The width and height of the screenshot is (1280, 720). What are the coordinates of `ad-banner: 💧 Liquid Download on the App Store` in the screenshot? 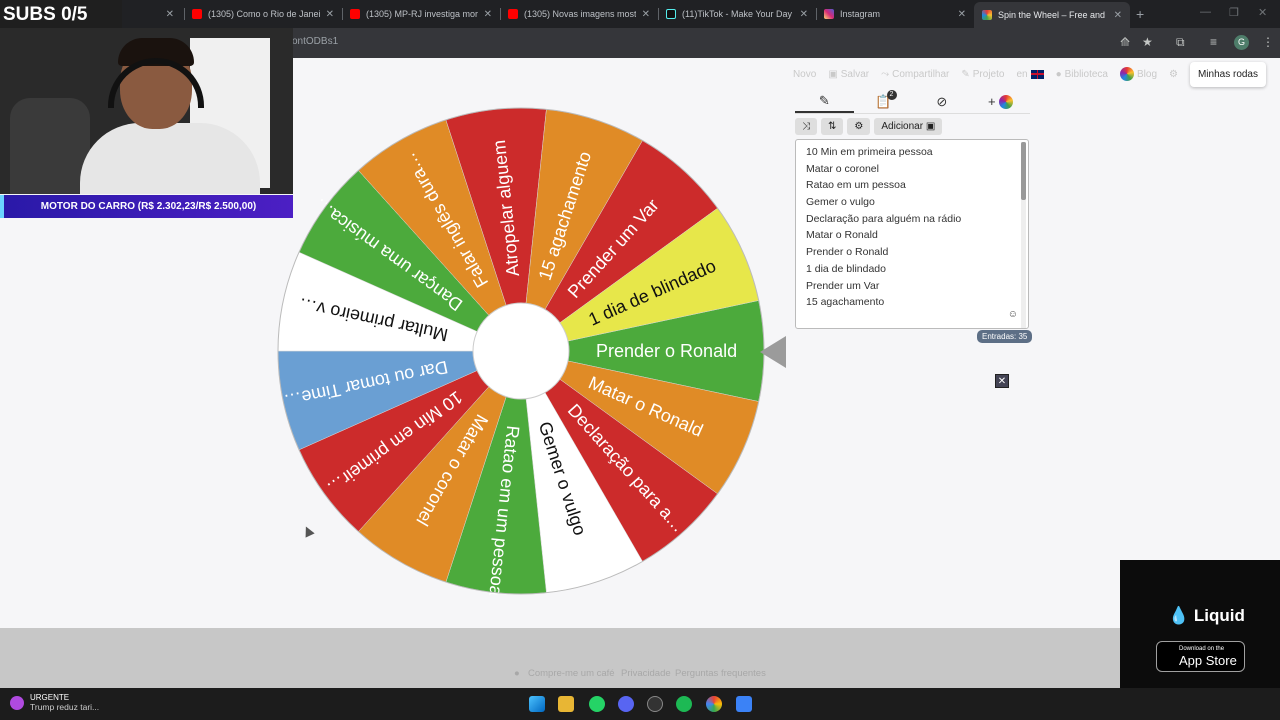 It's located at (1200, 624).